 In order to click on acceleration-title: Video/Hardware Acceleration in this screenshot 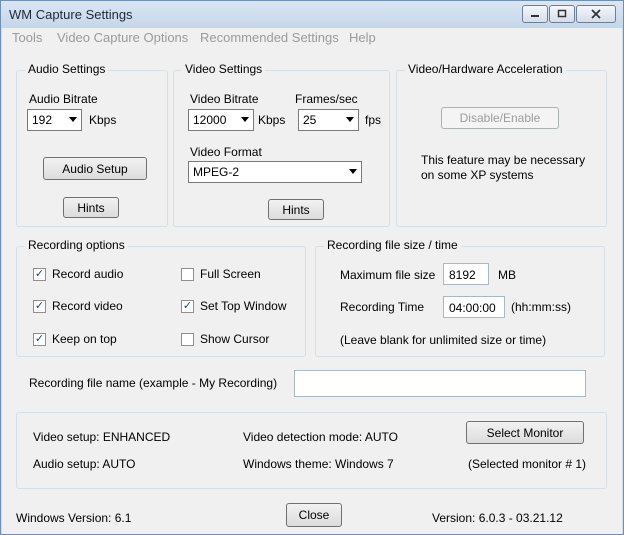, I will do `click(485, 69)`.